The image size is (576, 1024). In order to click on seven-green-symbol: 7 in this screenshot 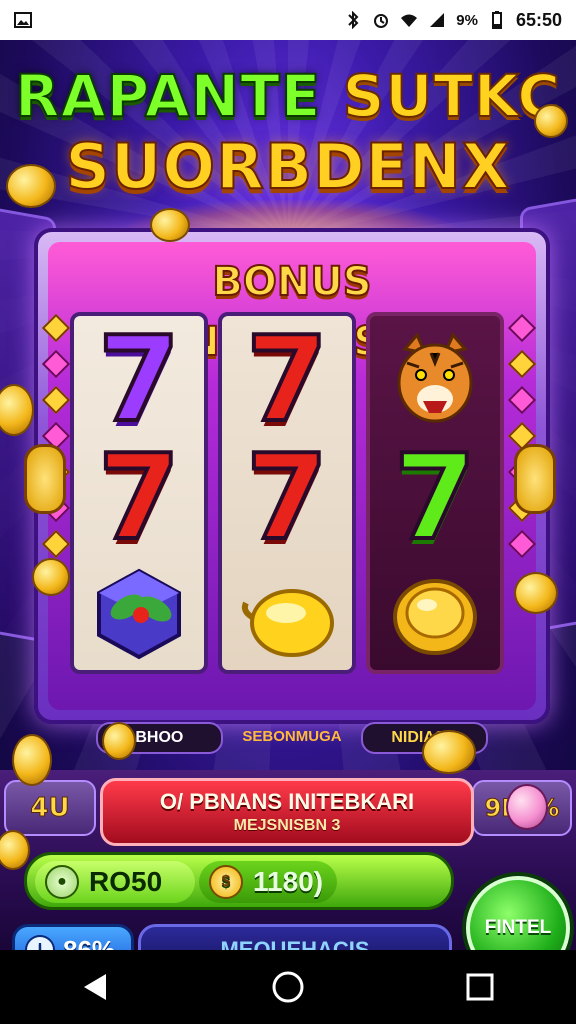, I will do `click(435, 497)`.